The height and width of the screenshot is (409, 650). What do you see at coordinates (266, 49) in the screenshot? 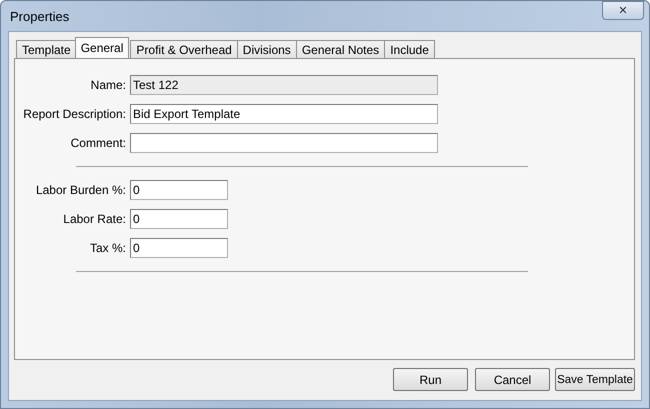
I see `tab: Divisions` at bounding box center [266, 49].